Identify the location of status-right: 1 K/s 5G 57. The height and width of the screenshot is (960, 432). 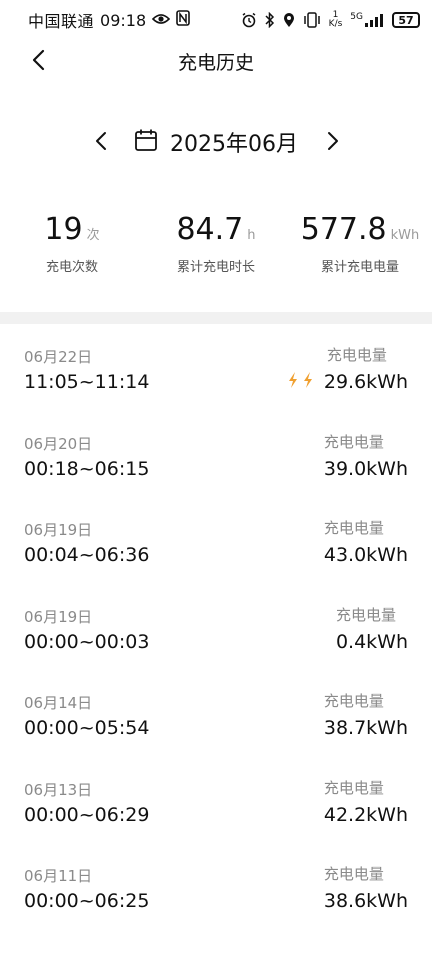
(330, 20).